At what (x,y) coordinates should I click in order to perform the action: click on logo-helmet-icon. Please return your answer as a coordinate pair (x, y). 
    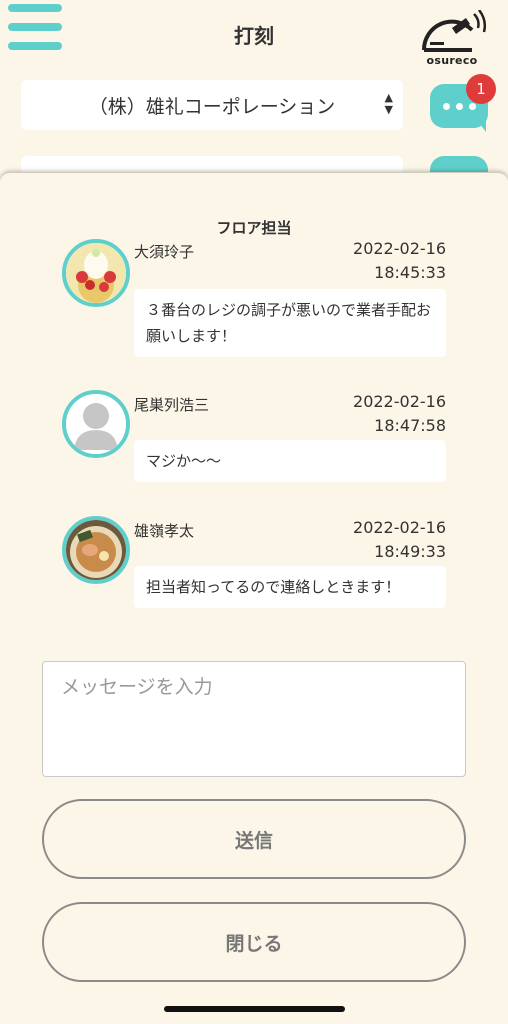
    Looking at the image, I should click on (454, 30).